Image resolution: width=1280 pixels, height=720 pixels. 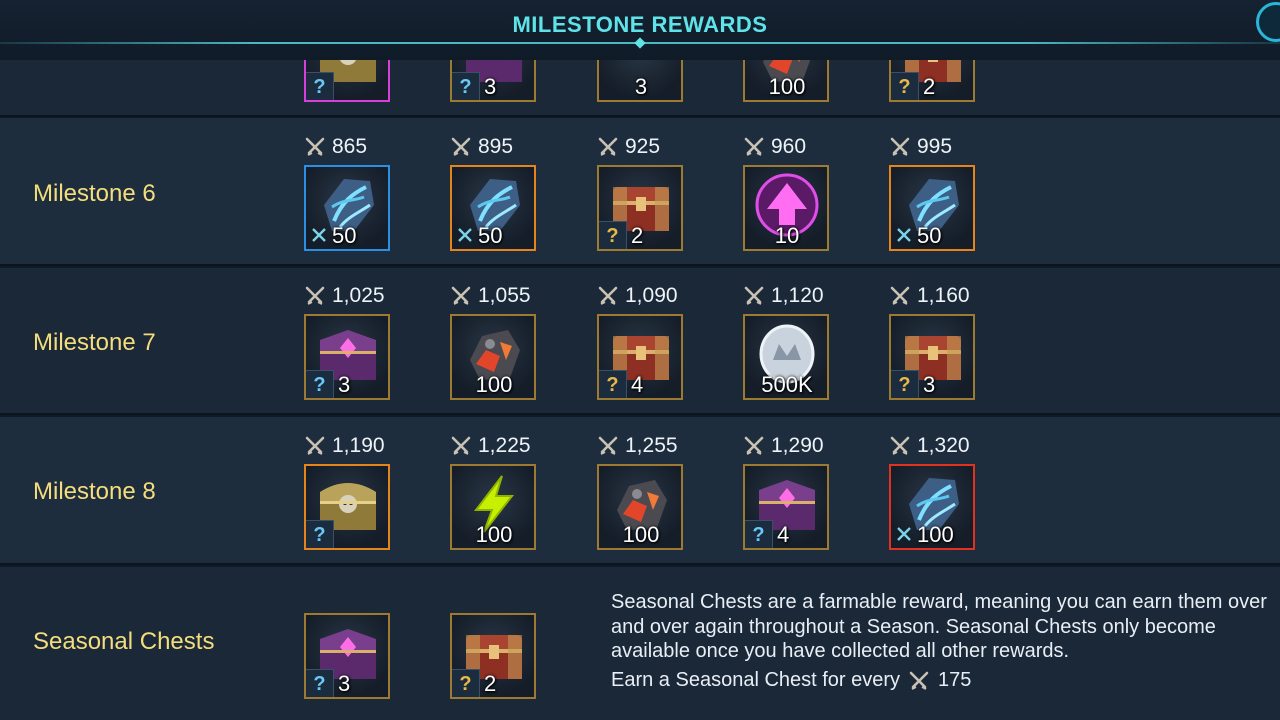 I want to click on reward-item: 100, so click(x=786, y=88).